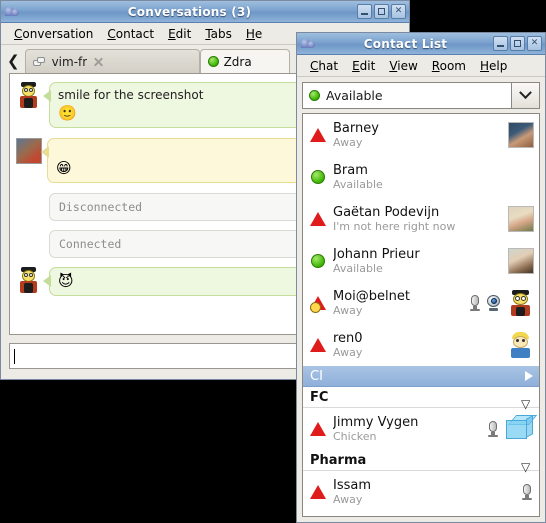 The width and height of the screenshot is (546, 523). Describe the element at coordinates (521, 261) in the screenshot. I see `photo-johann-avatar` at that location.